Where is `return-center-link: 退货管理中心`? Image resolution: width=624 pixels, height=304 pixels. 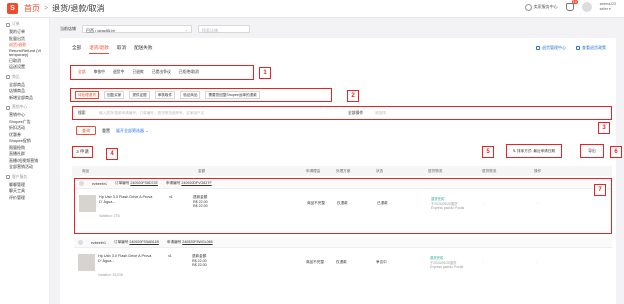 return-center-link: 退货管理中心 is located at coordinates (551, 48).